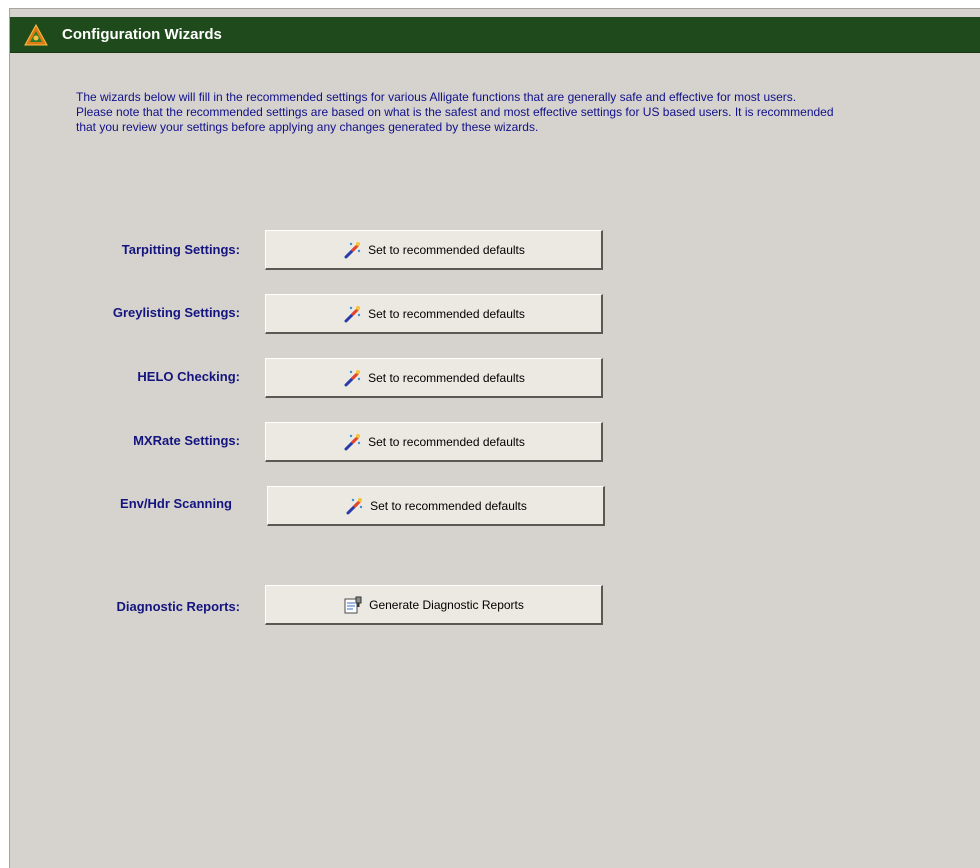 The height and width of the screenshot is (868, 980). I want to click on mxrate-defaults-button-label: Set to recommended defaults, so click(446, 441).